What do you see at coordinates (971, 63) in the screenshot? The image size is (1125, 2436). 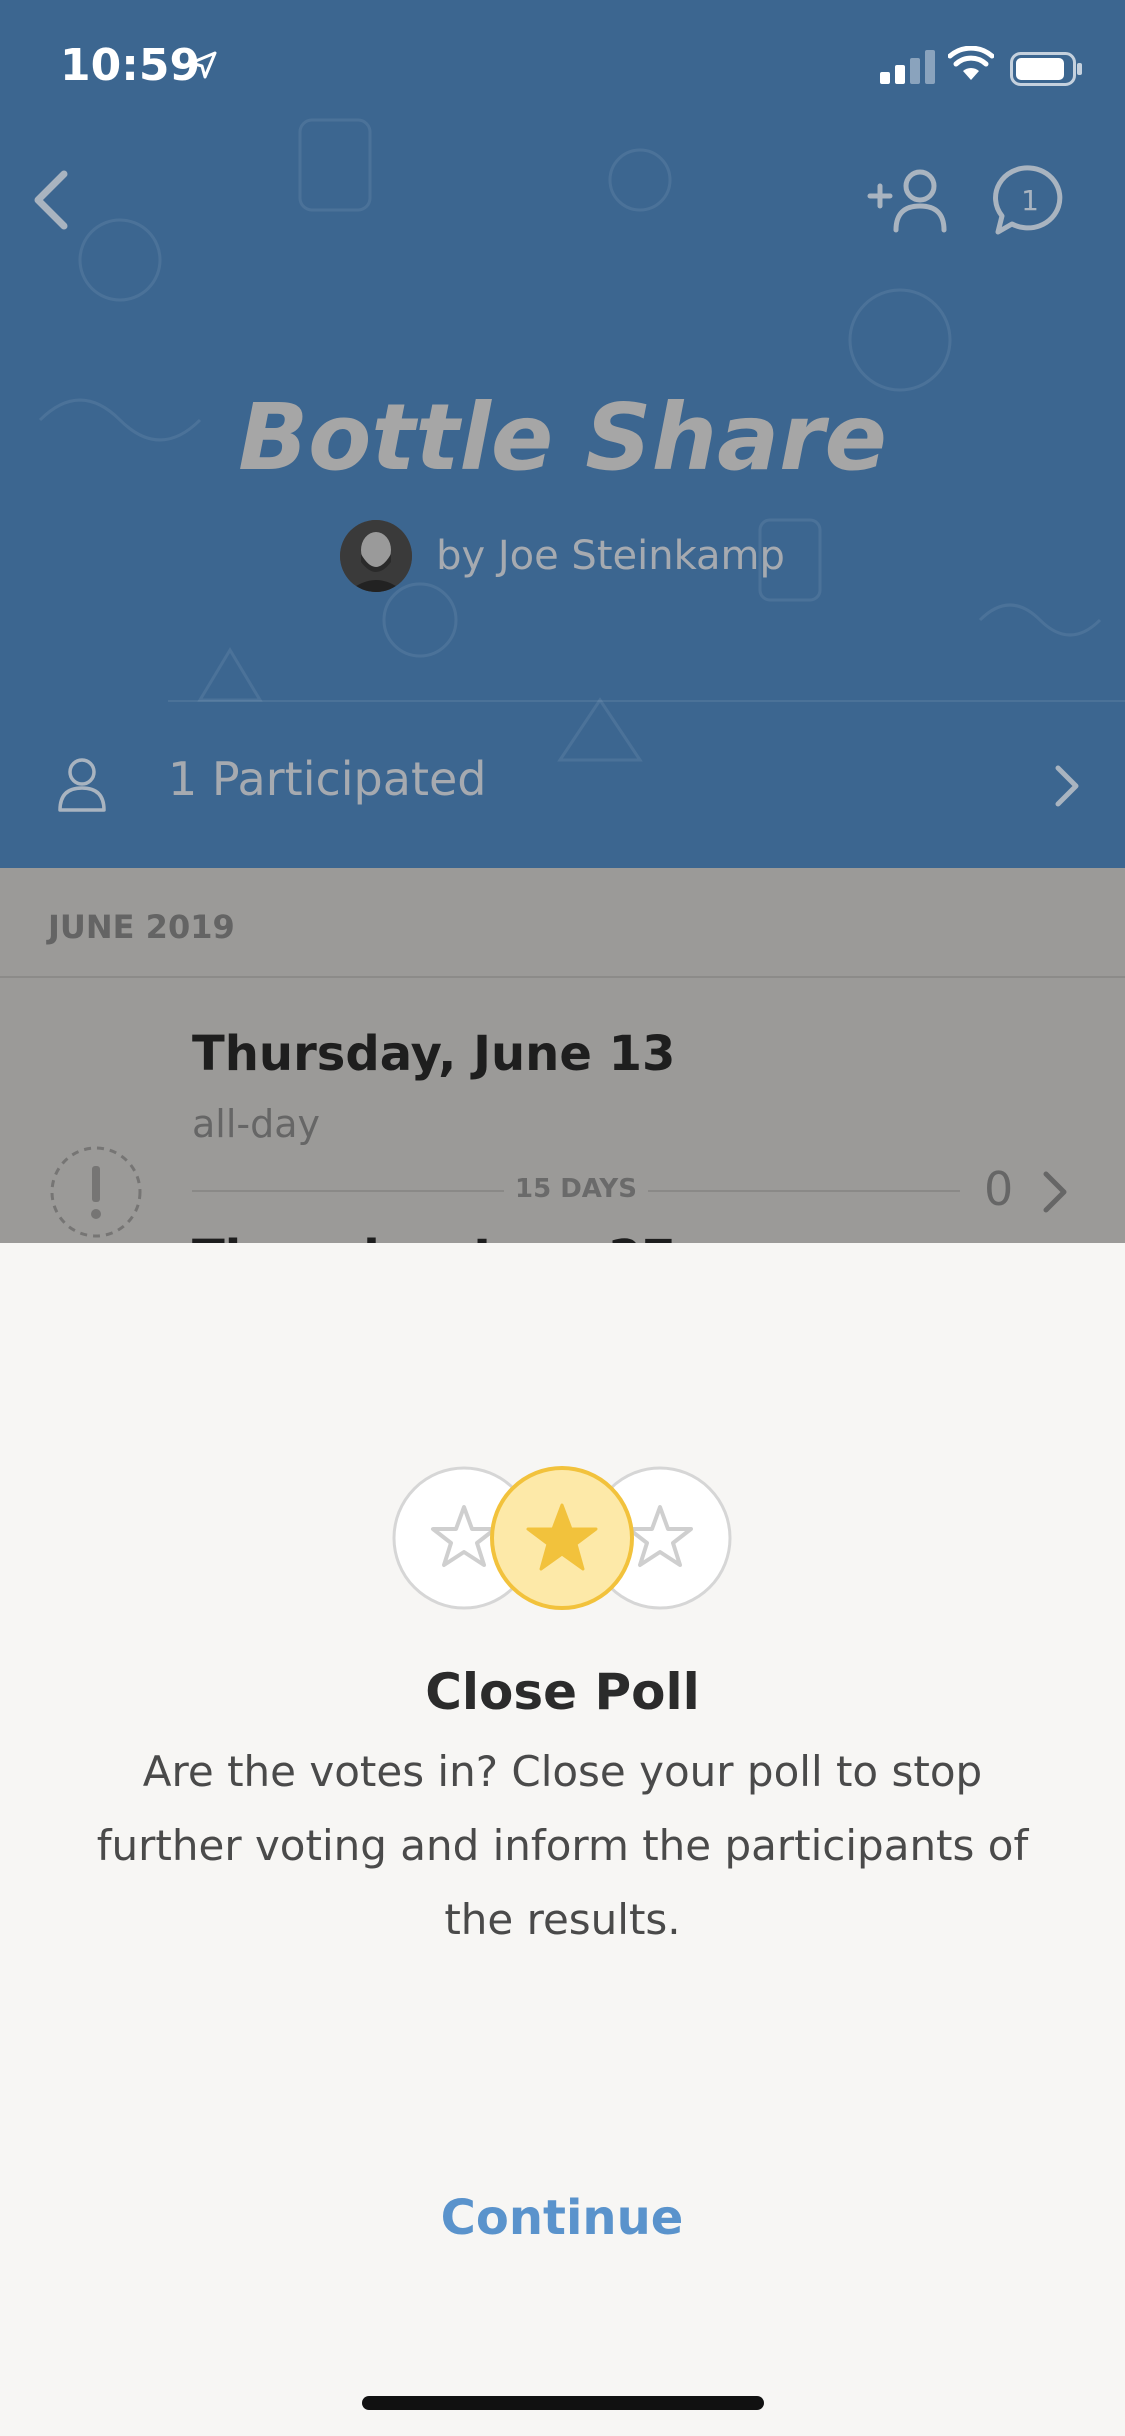 I see `wifi-icon` at bounding box center [971, 63].